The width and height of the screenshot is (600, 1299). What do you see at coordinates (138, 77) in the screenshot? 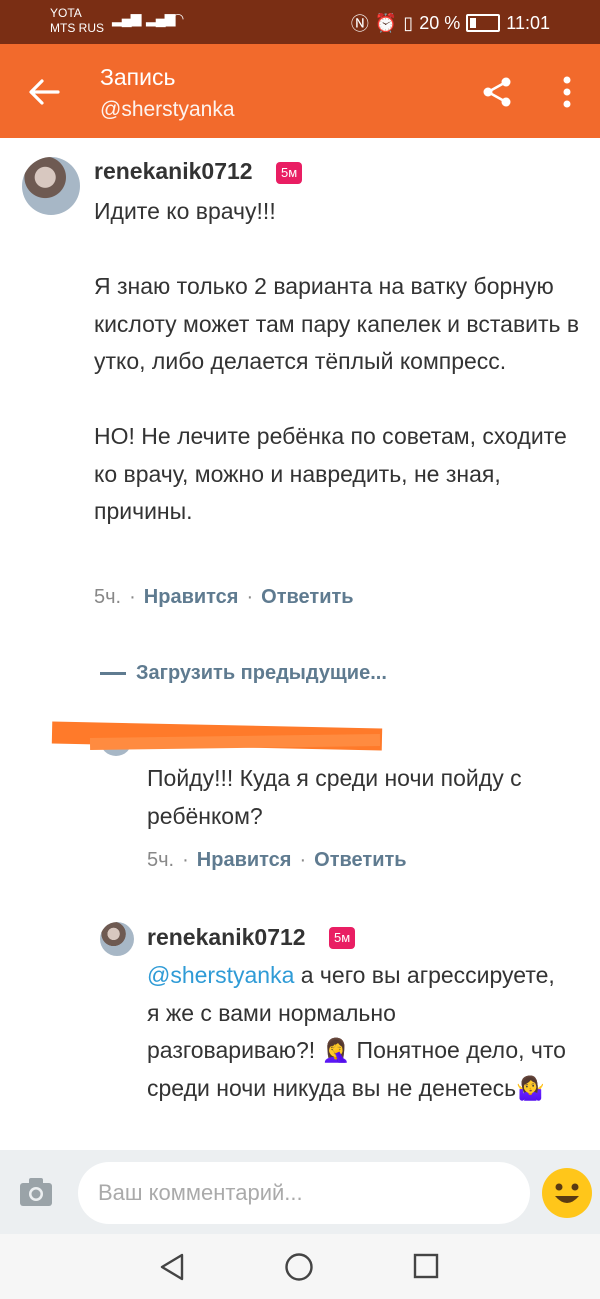
I see `page-title: Запись` at bounding box center [138, 77].